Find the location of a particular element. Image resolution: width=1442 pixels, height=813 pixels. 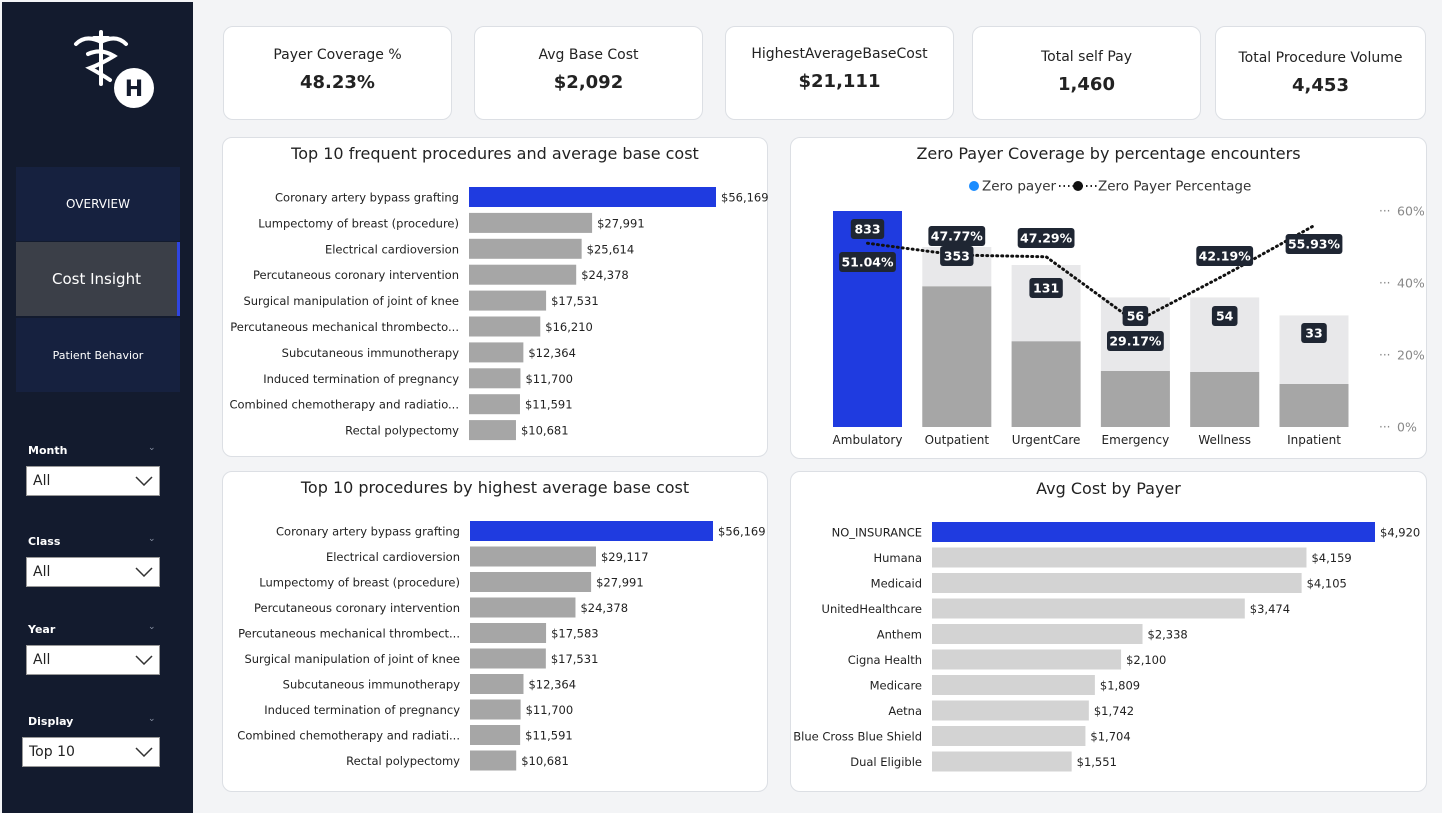

category-label: Lumpectomy of breast (procedure) is located at coordinates (359, 583).